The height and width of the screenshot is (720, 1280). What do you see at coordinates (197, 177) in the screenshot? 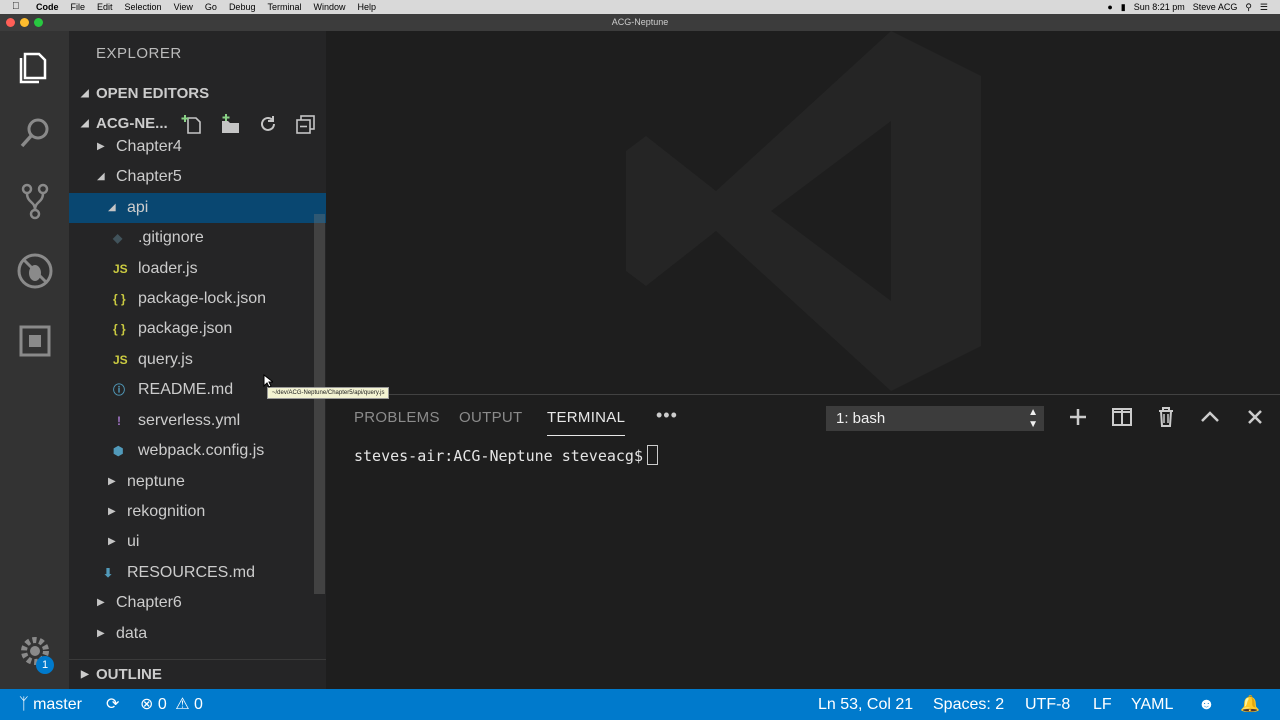
I see `tree-item-chapter5: ◢ Chapter5` at bounding box center [197, 177].